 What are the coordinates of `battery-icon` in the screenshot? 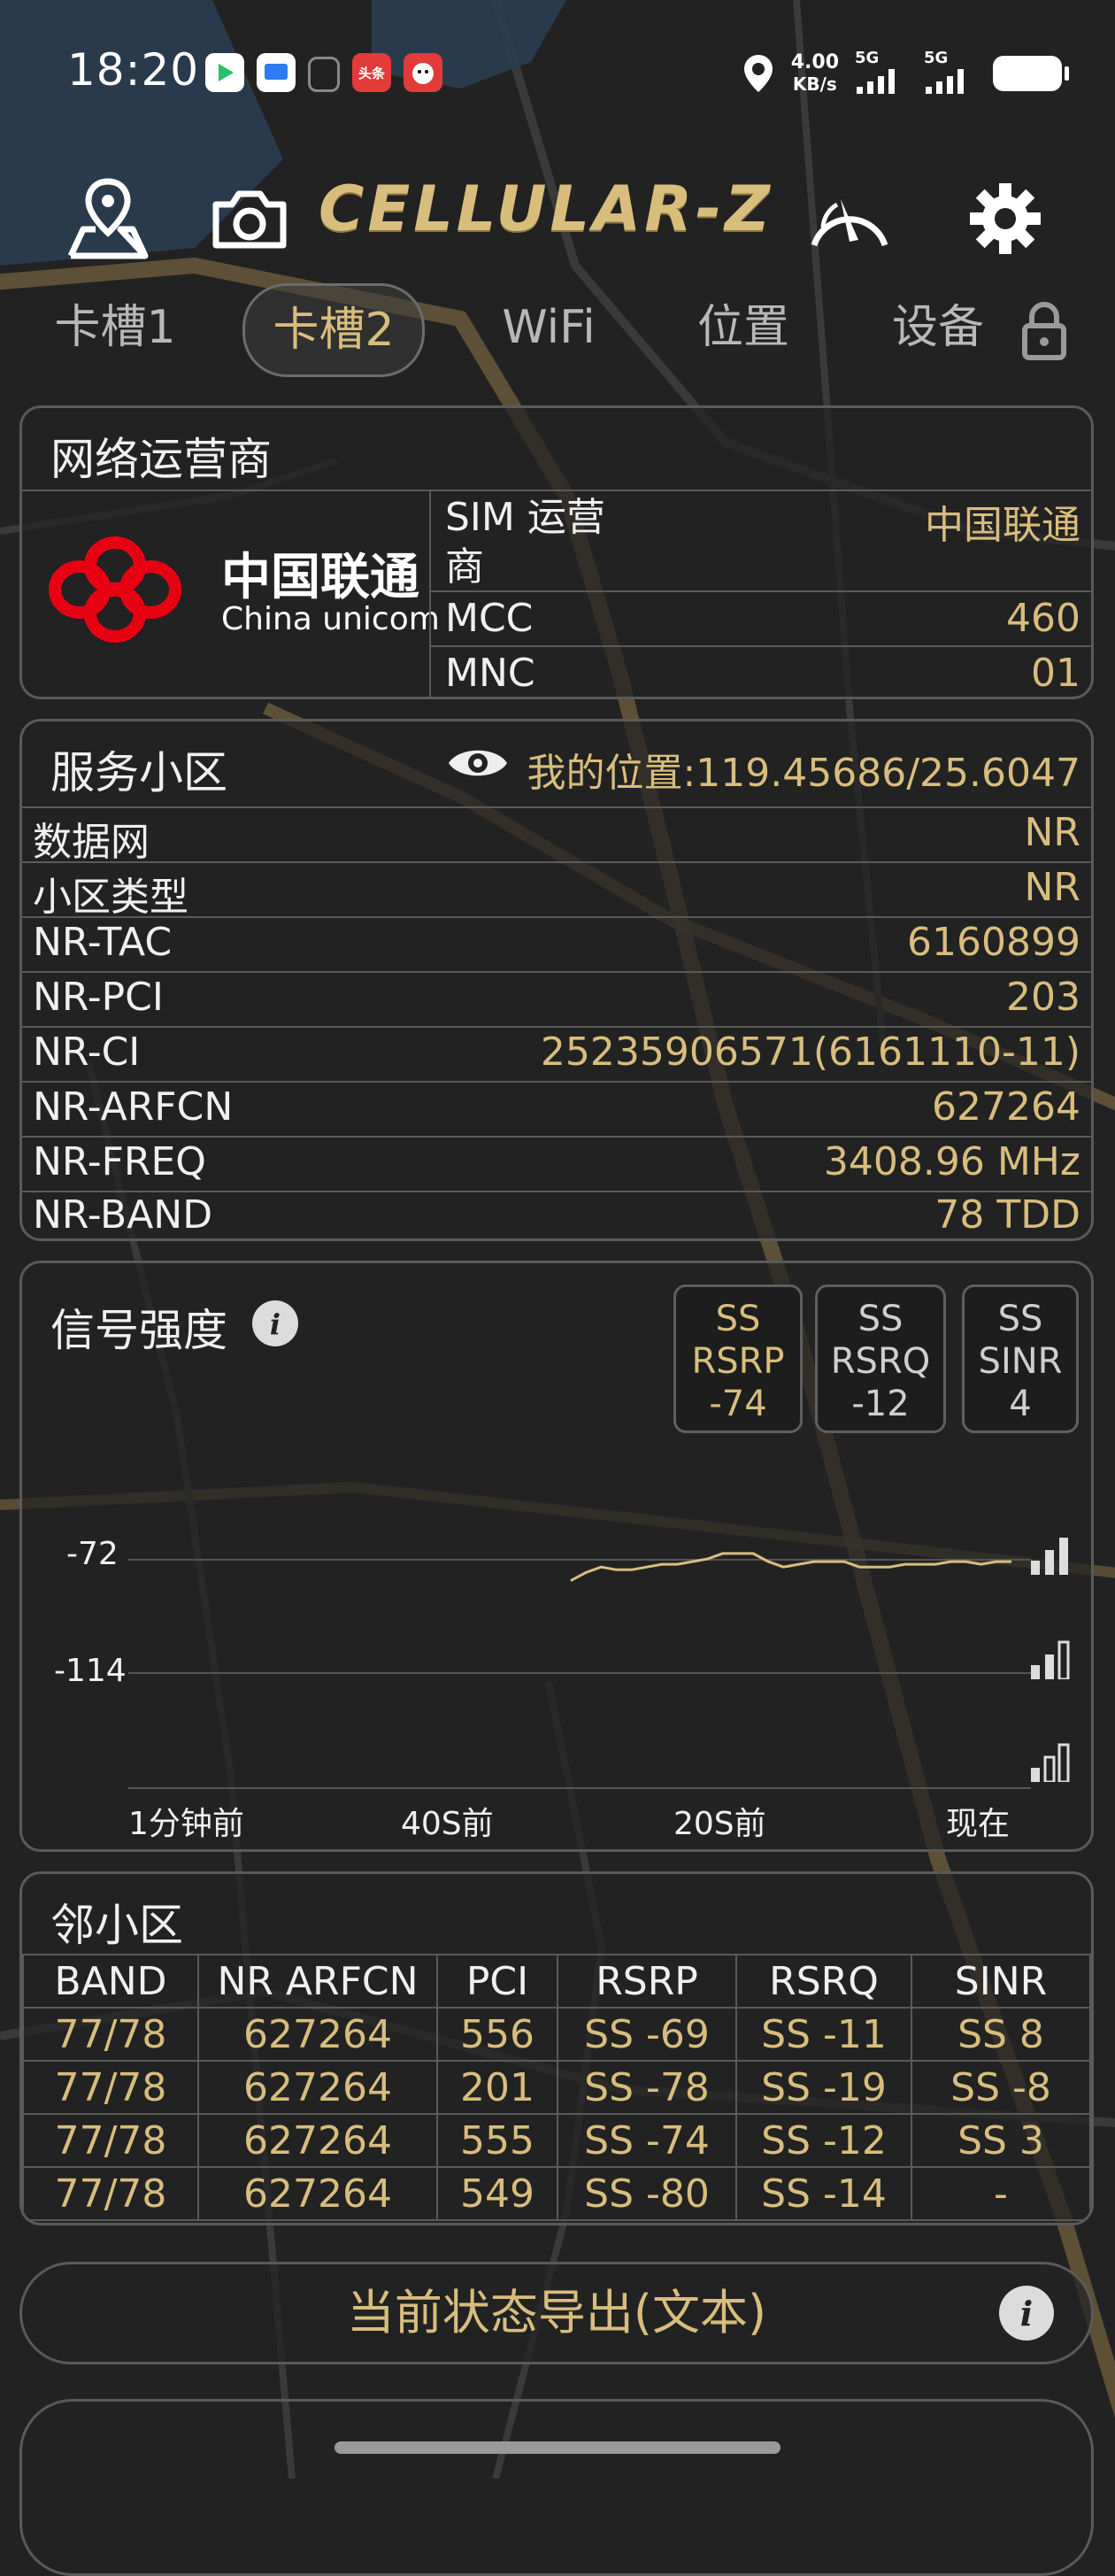 It's located at (1031, 73).